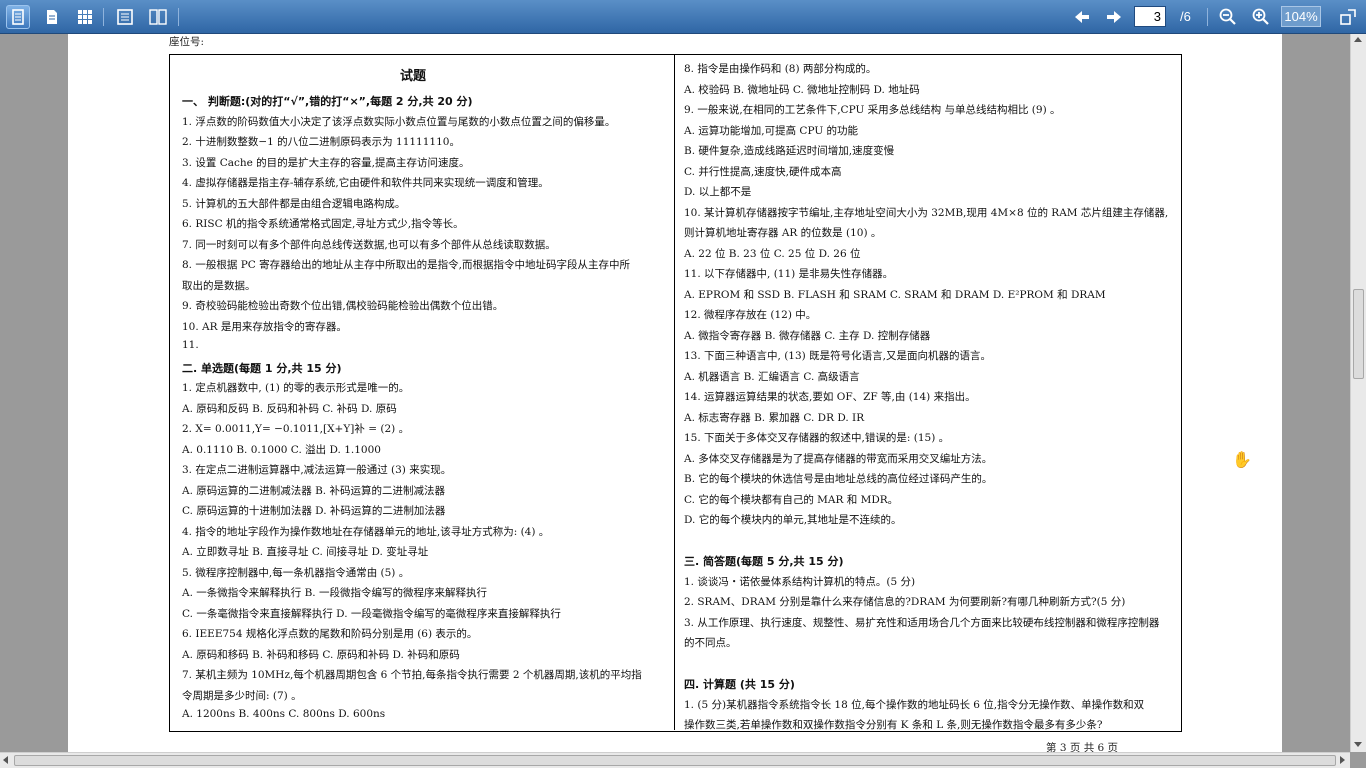  What do you see at coordinates (317, 470) in the screenshot?
I see `question-line: 3. 在定点二进制运算器中,减法运算一般通过 (3) 来实现。` at bounding box center [317, 470].